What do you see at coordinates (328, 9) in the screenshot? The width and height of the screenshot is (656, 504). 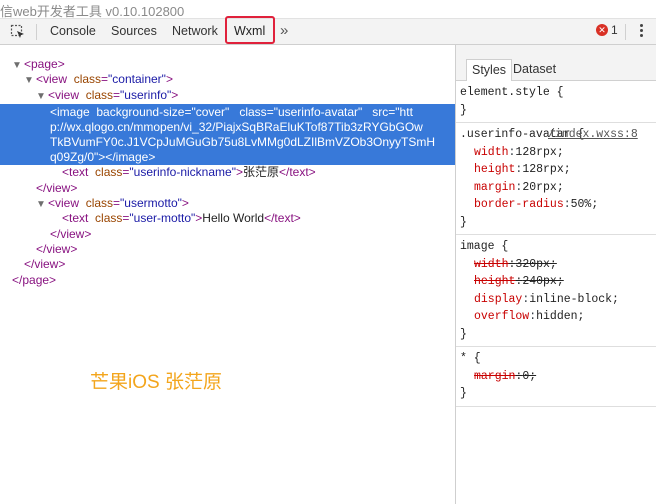 I see `window-titlebar: 信web开发者工具 v0.10.102800` at bounding box center [328, 9].